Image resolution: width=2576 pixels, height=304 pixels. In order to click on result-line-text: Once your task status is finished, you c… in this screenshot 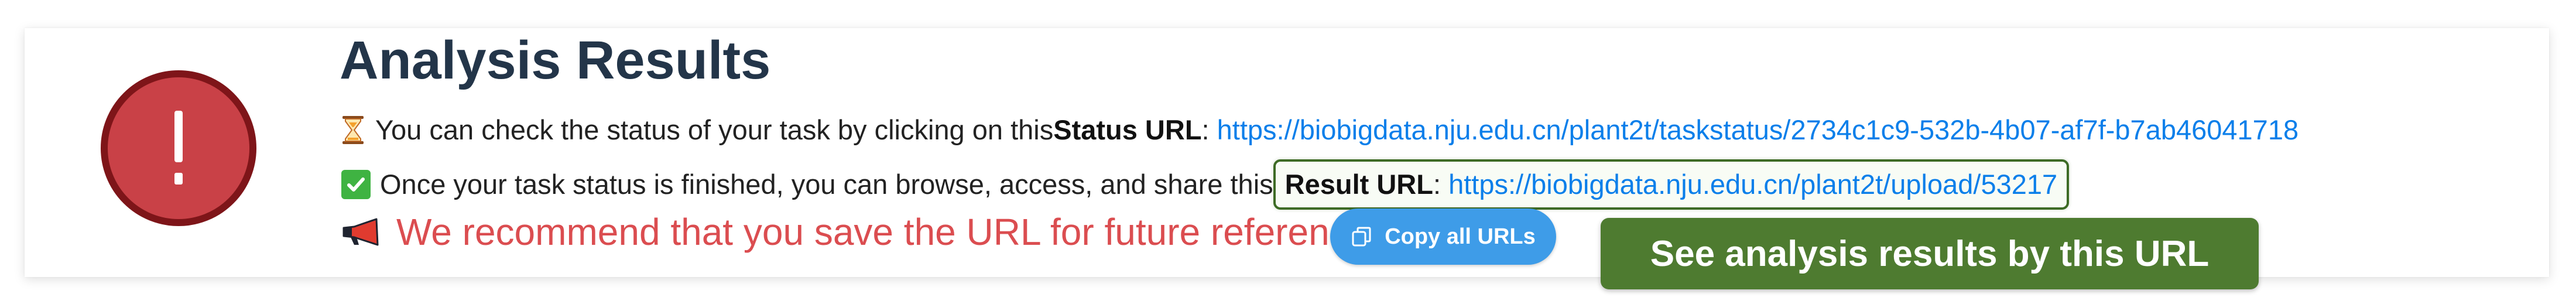, I will do `click(826, 184)`.